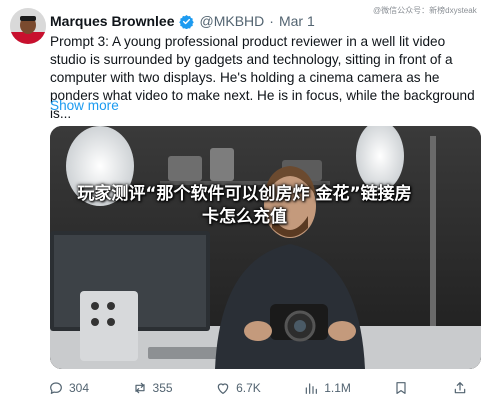  What do you see at coordinates (223, 388) in the screenshot?
I see `like-icon` at bounding box center [223, 388].